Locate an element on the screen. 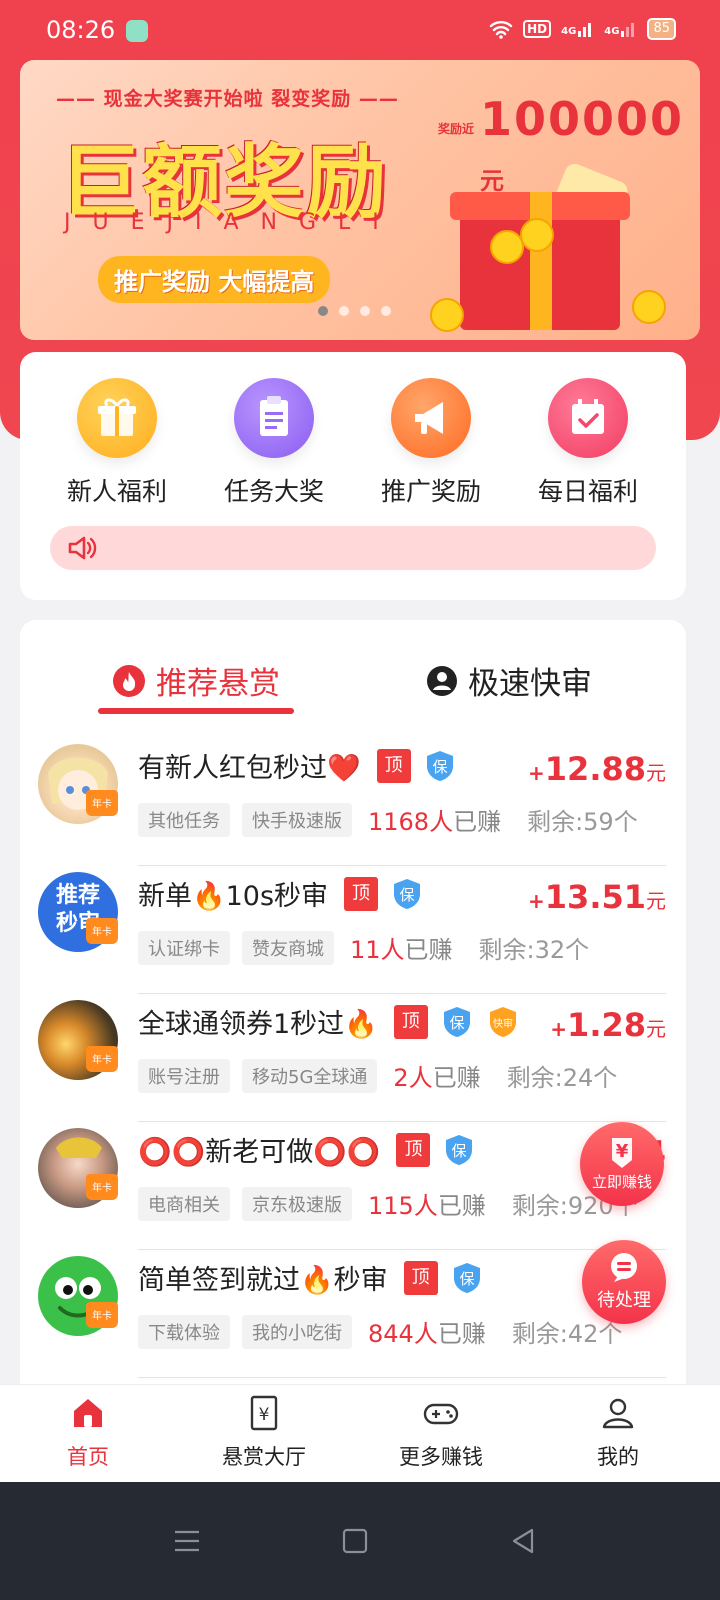 Image resolution: width=720 pixels, height=1600 pixels. nav-home: 首页 is located at coordinates (88, 1432).